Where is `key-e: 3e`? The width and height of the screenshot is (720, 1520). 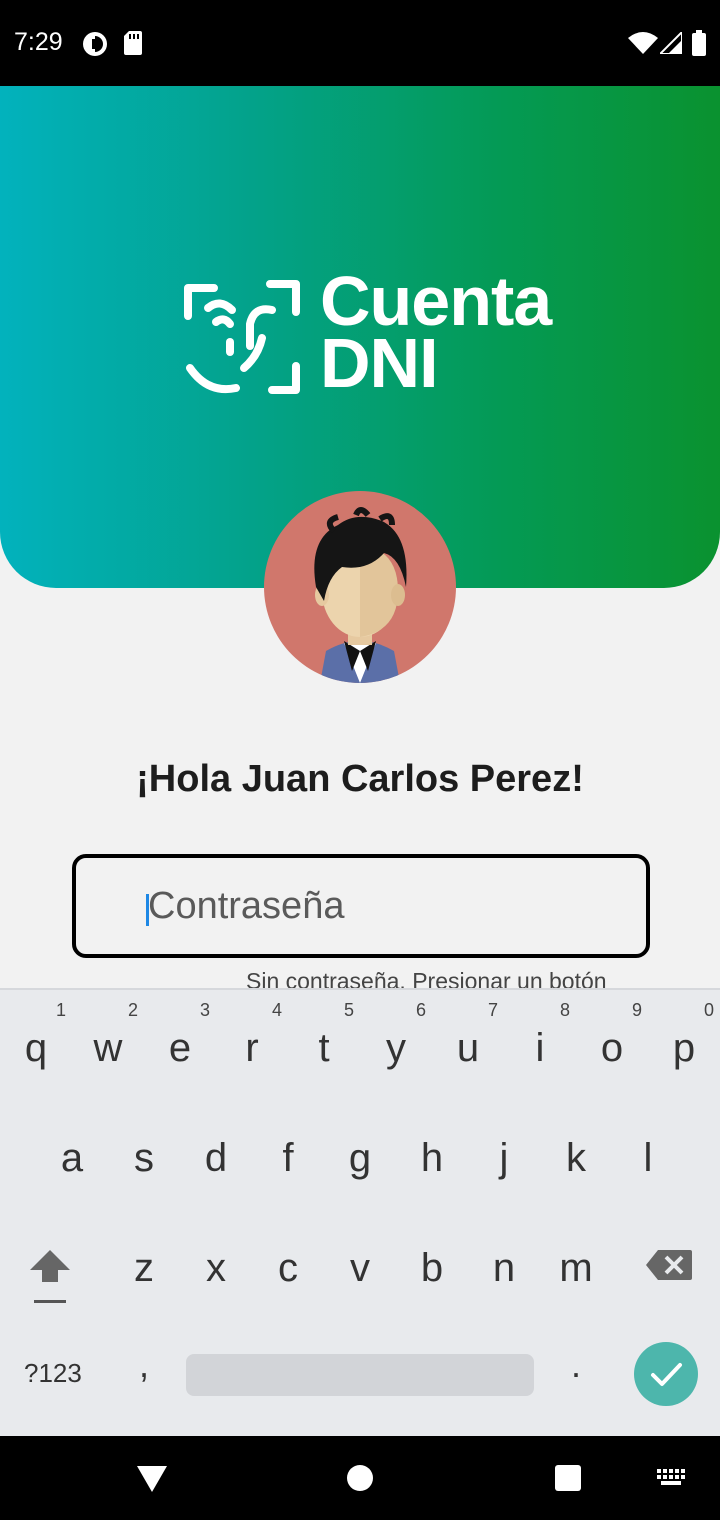 key-e: 3e is located at coordinates (180, 1035).